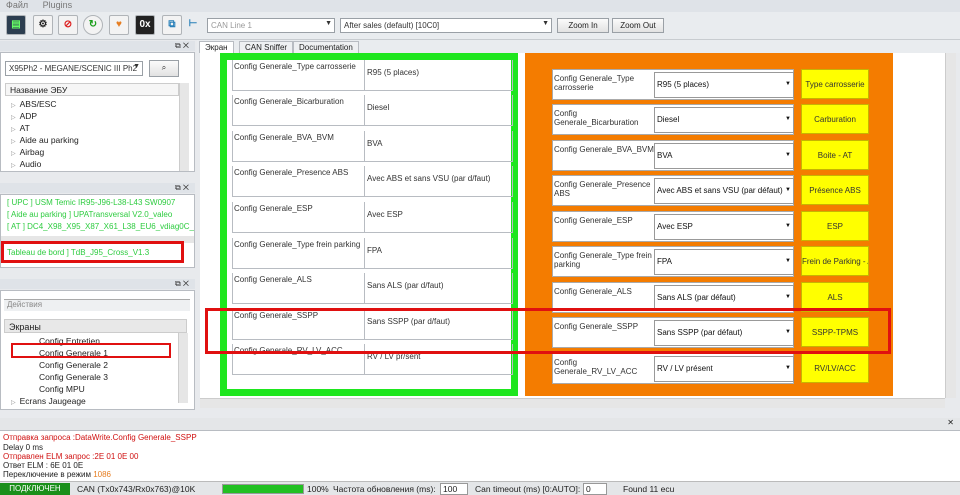 The height and width of the screenshot is (495, 960). Describe the element at coordinates (97, 284) in the screenshot. I see `actions-panel-header: ⧉ ✕` at that location.